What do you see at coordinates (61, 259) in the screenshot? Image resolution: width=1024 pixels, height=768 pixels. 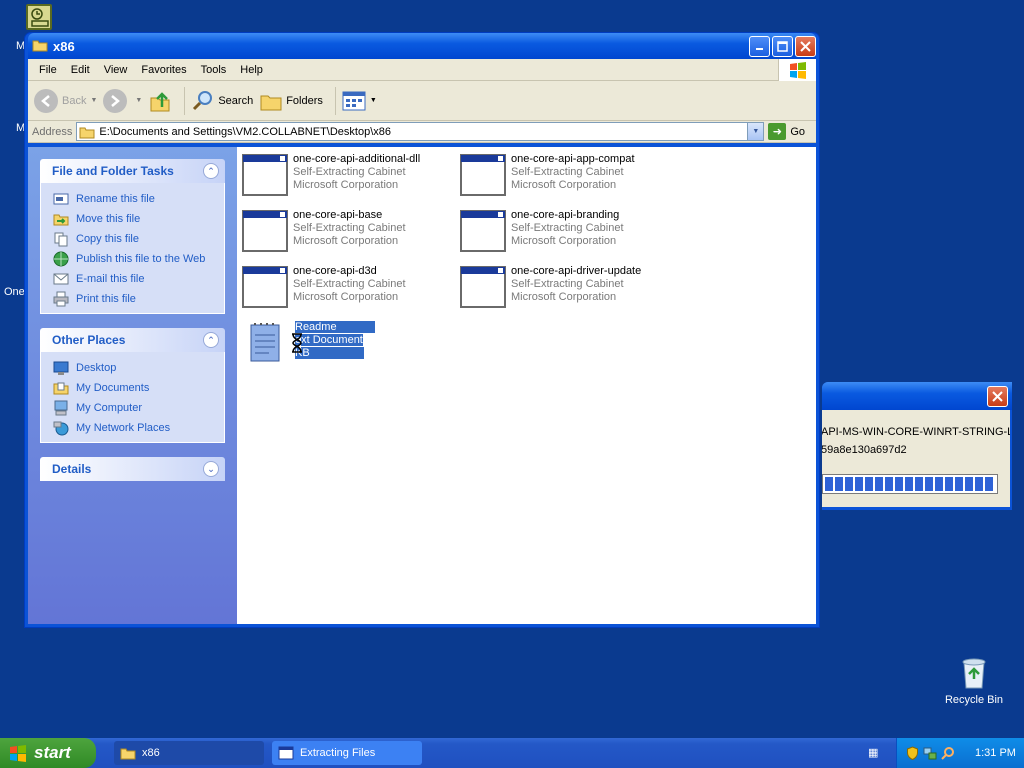 I see `globe-icon` at bounding box center [61, 259].